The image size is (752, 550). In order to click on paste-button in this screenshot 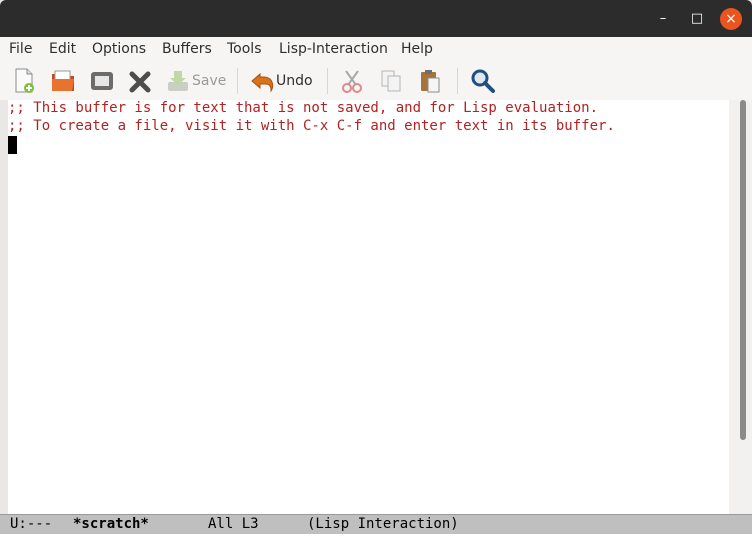, I will do `click(430, 81)`.